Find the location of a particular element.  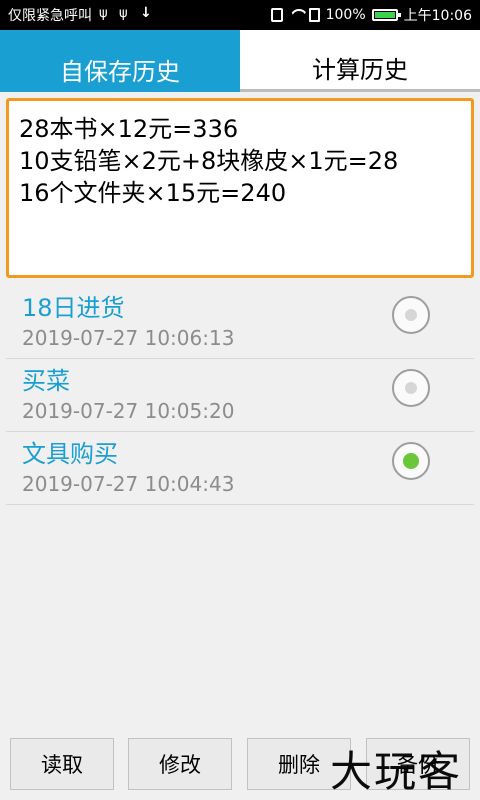

item-title: 文具购买 is located at coordinates (70, 454).